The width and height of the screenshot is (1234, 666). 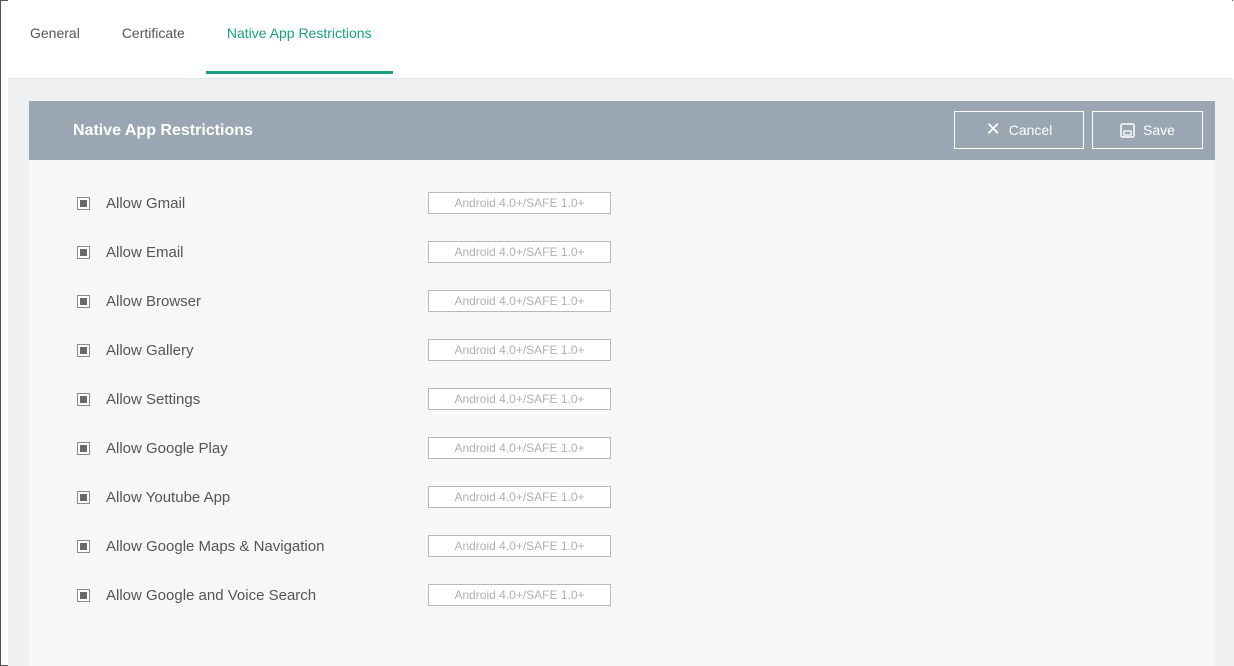 What do you see at coordinates (153, 36) in the screenshot?
I see `tab-certificate: Certificate` at bounding box center [153, 36].